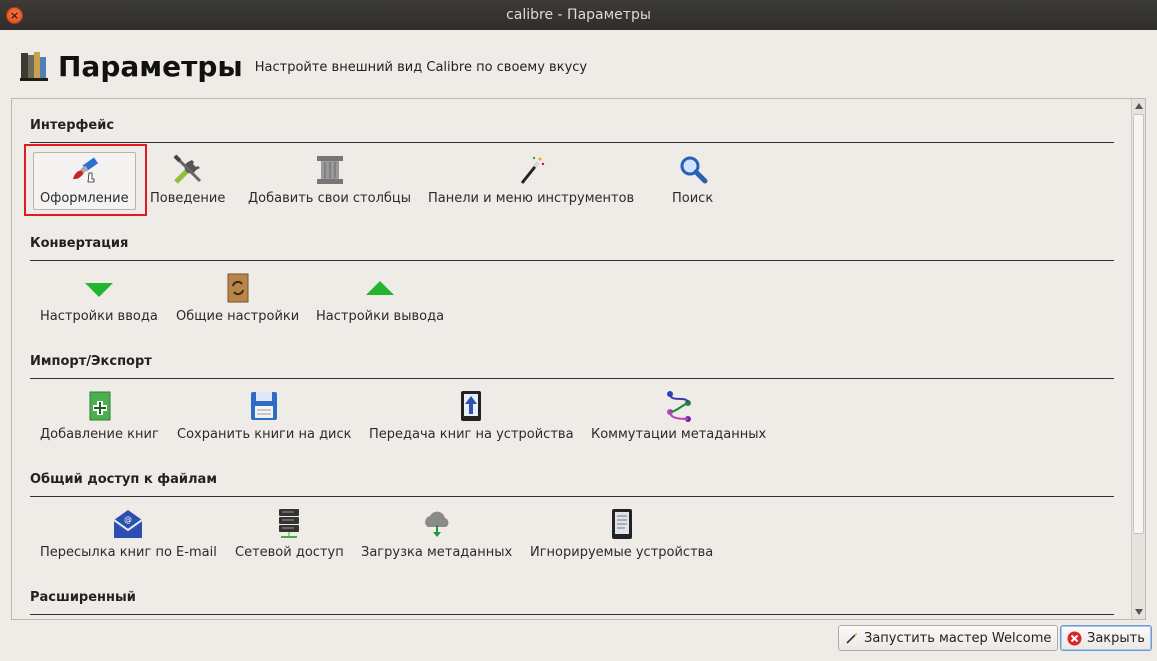  I want to click on server-icon, so click(289, 523).